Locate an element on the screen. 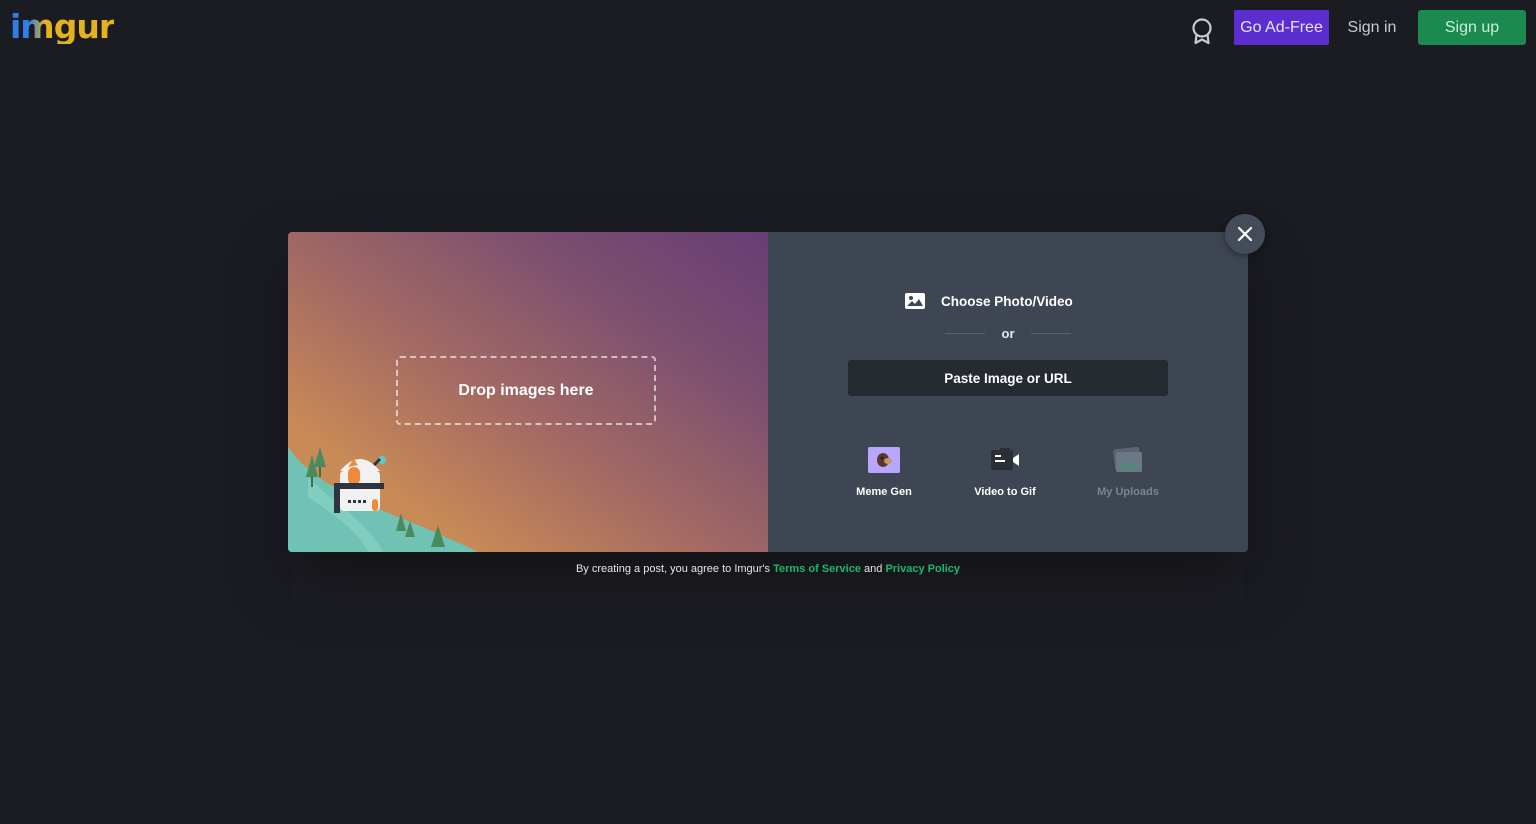  meme-gen-label: Meme Gen is located at coordinates (884, 492).